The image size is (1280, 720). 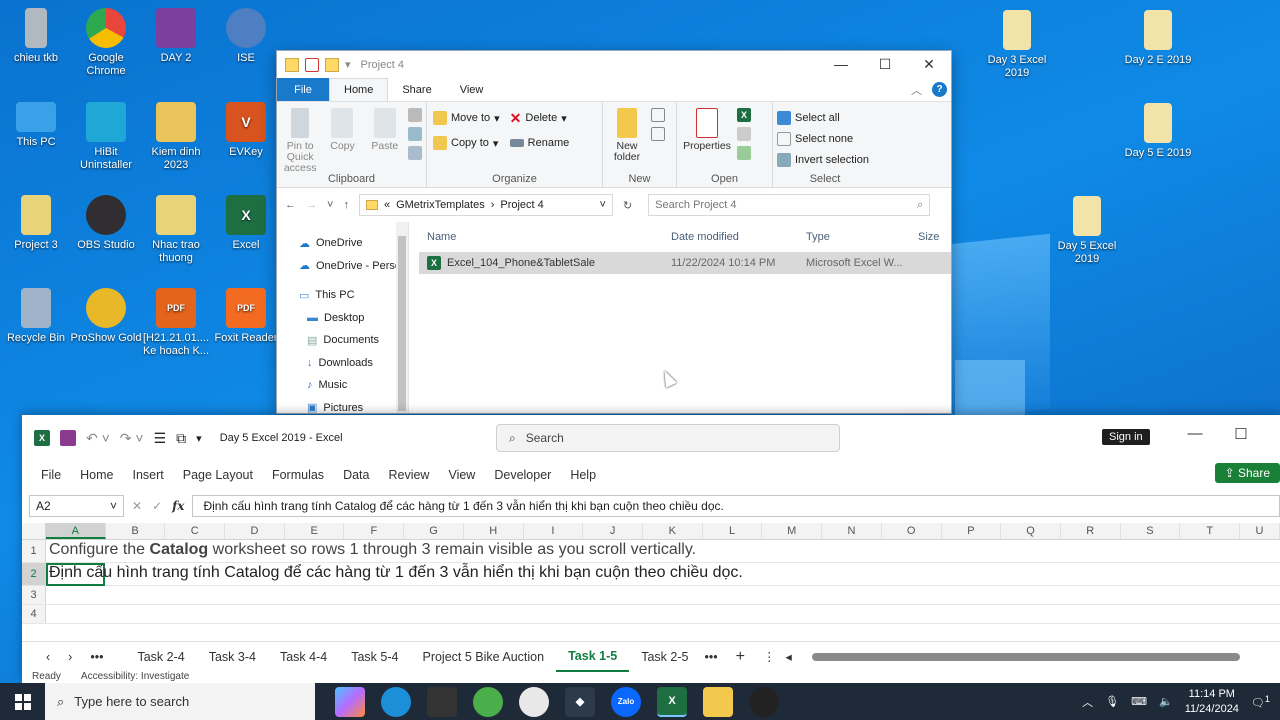 I want to click on forward-arrow-icon: →, so click(x=311, y=205).